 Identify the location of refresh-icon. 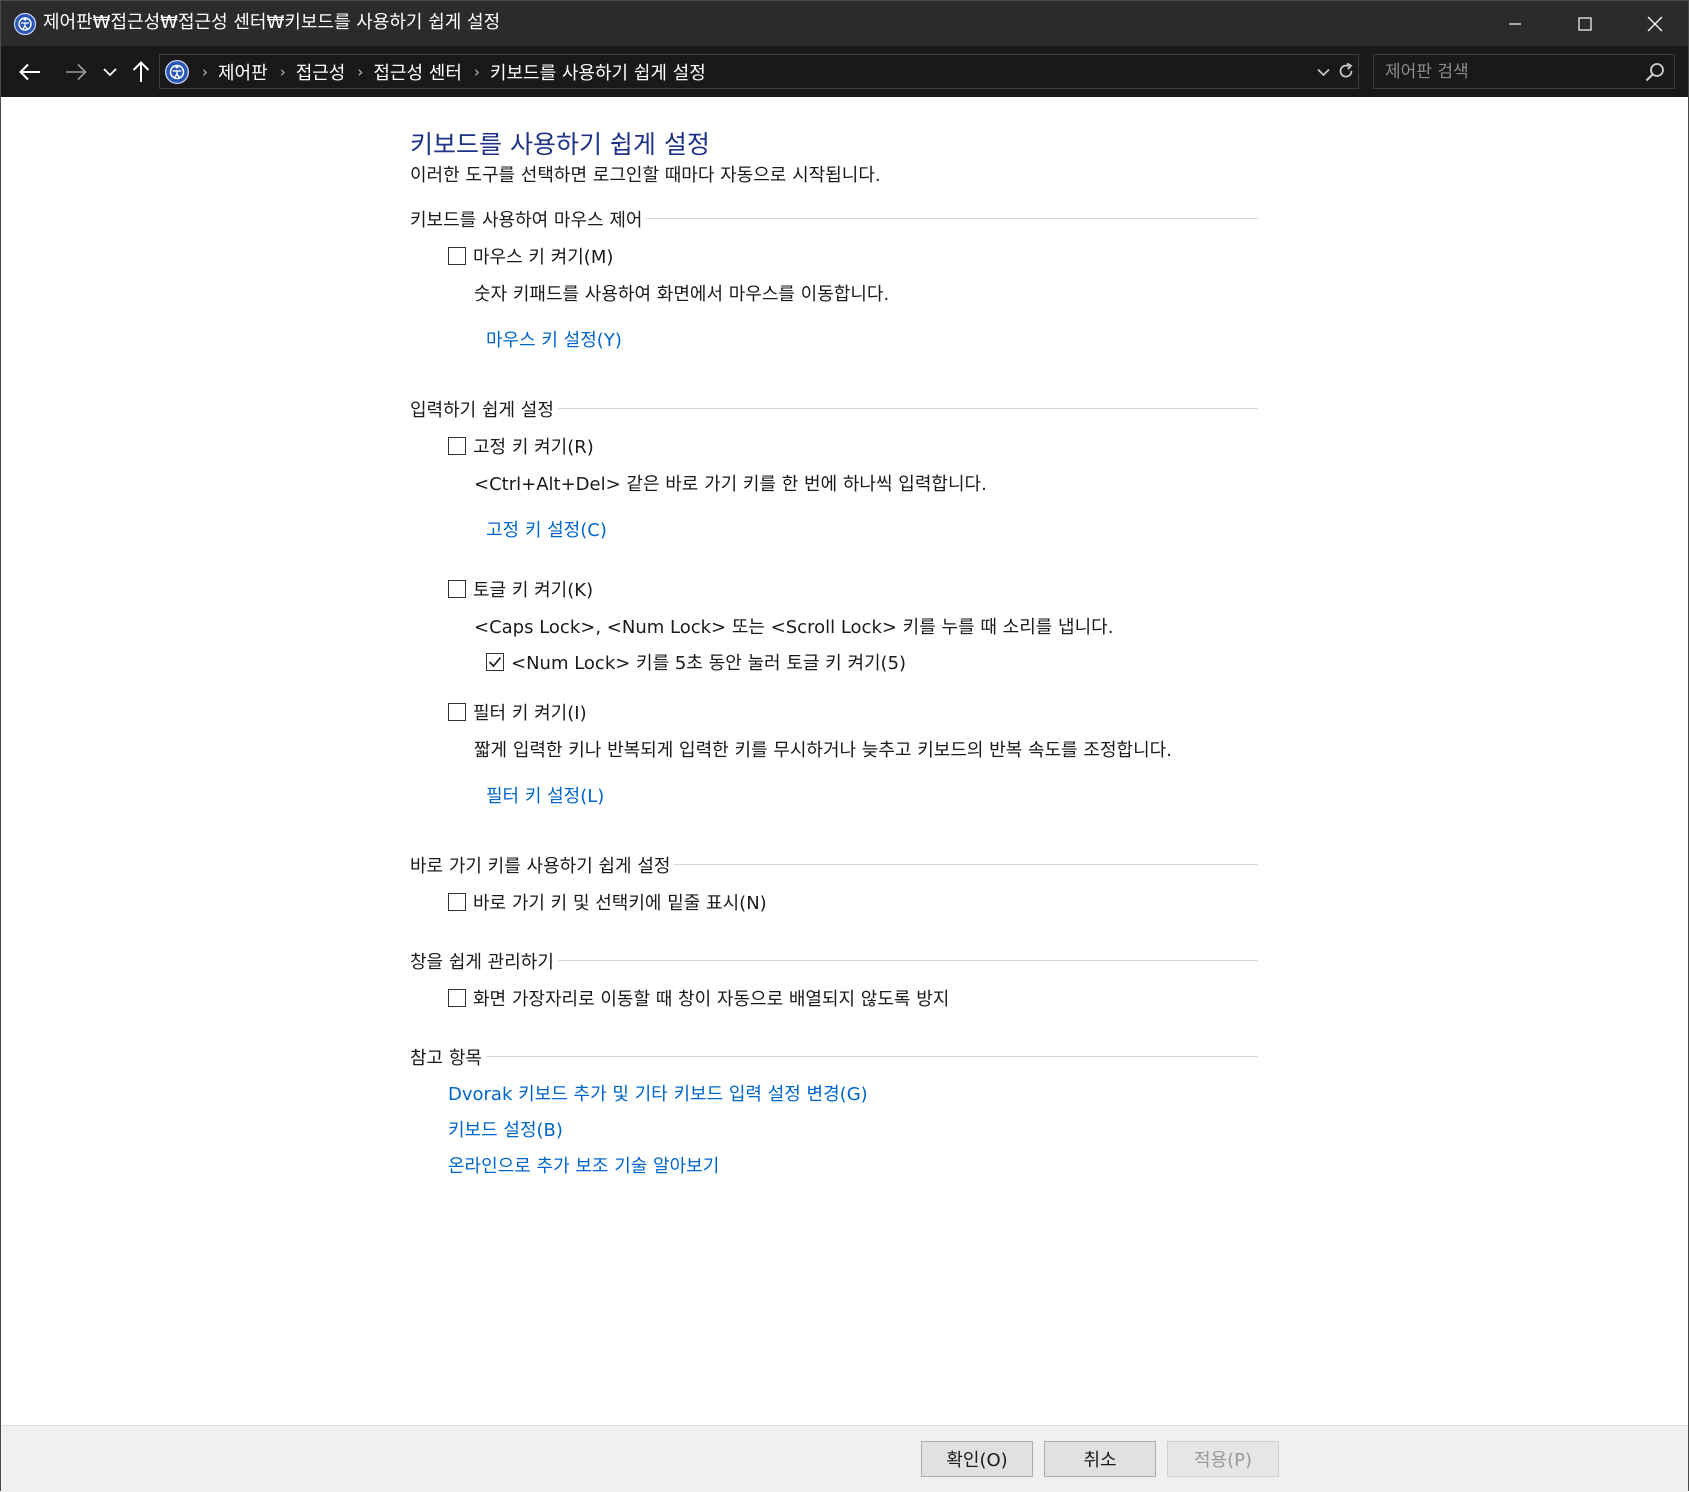
(1346, 70).